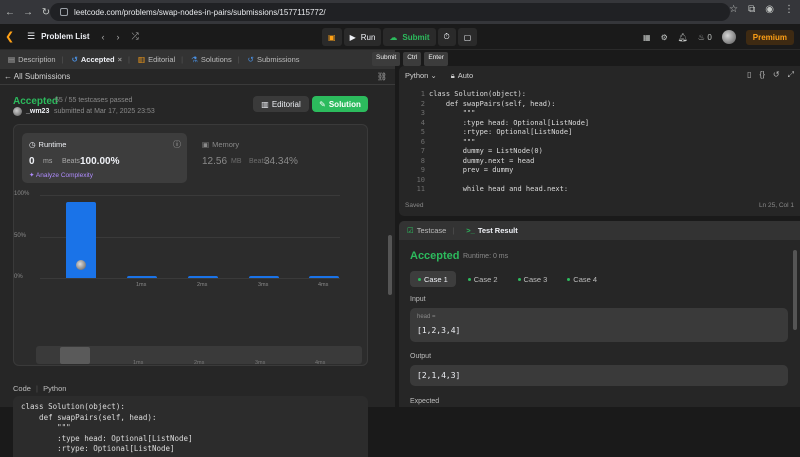  I want to click on left-scrollbar, so click(390, 265).